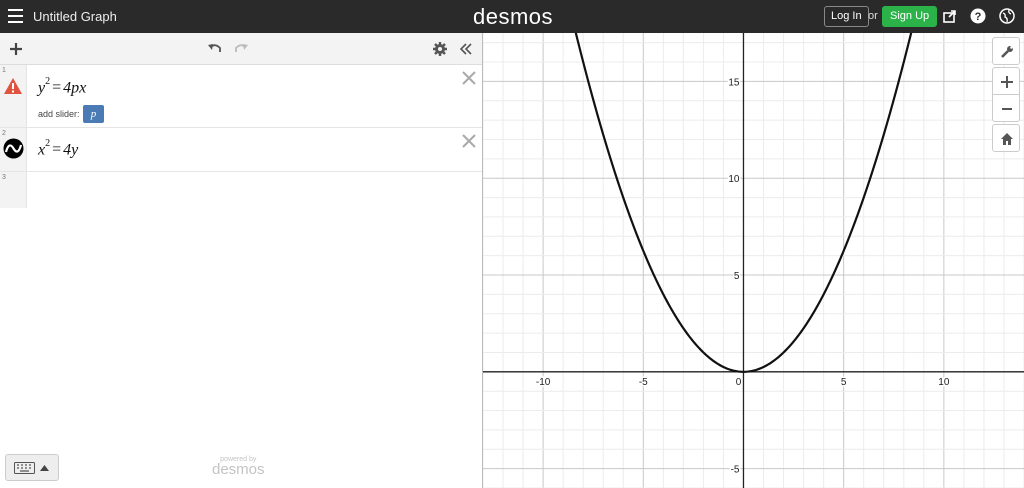  I want to click on help-icon: ?, so click(978, 16).